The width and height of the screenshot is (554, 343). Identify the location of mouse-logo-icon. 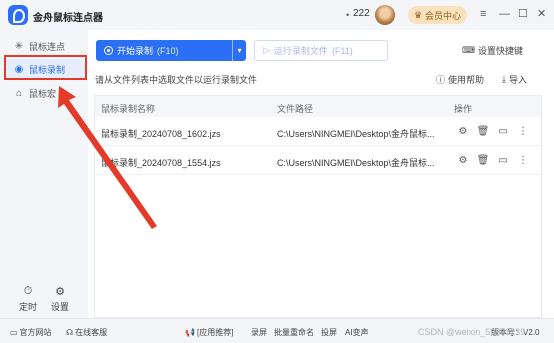
(18, 15).